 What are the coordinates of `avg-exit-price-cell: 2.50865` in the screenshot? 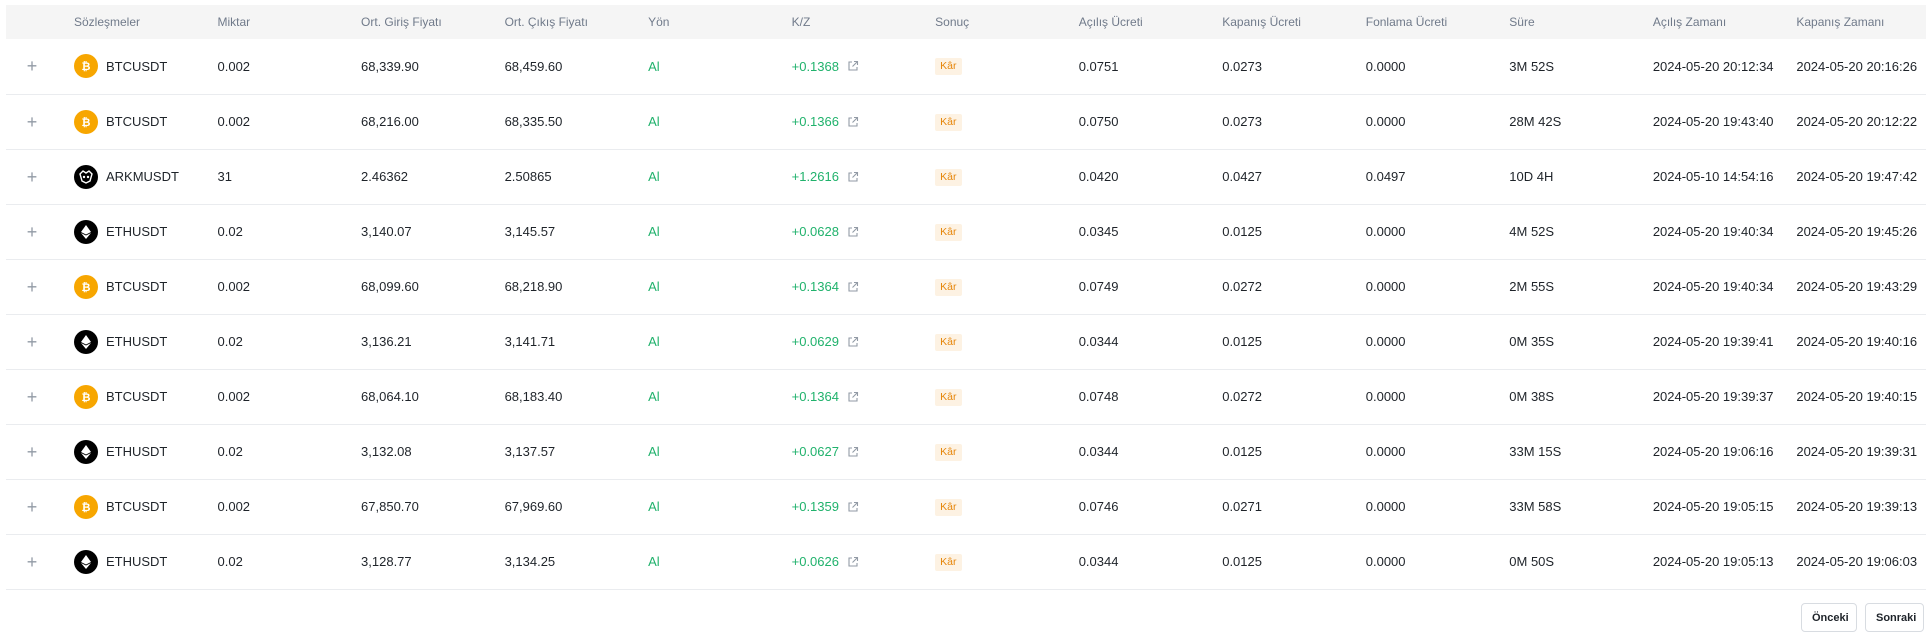 It's located at (528, 176).